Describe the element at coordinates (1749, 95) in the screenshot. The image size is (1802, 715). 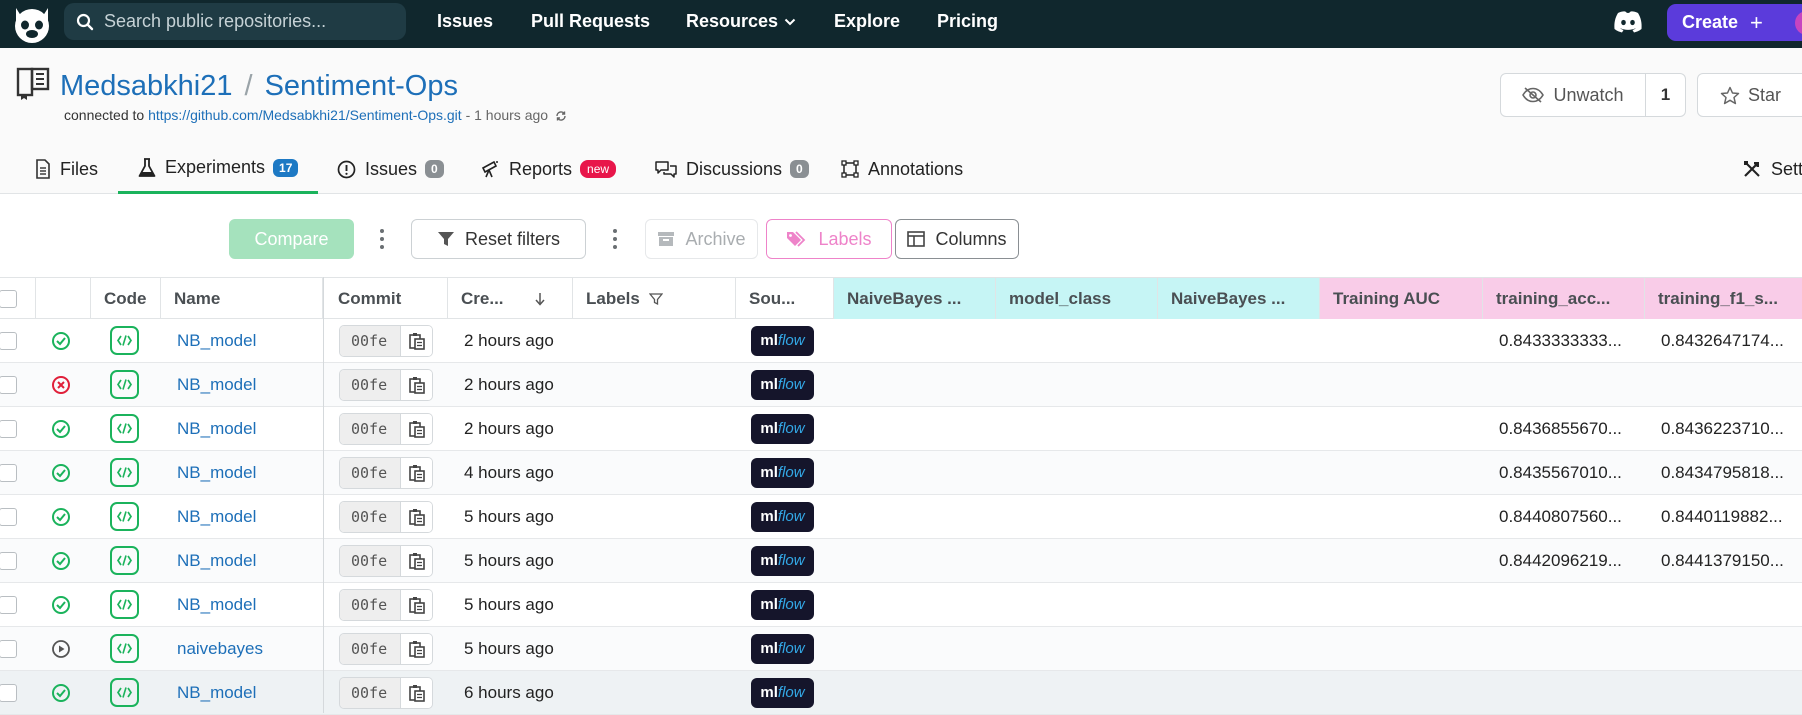
I see `star-button: Star` at that location.